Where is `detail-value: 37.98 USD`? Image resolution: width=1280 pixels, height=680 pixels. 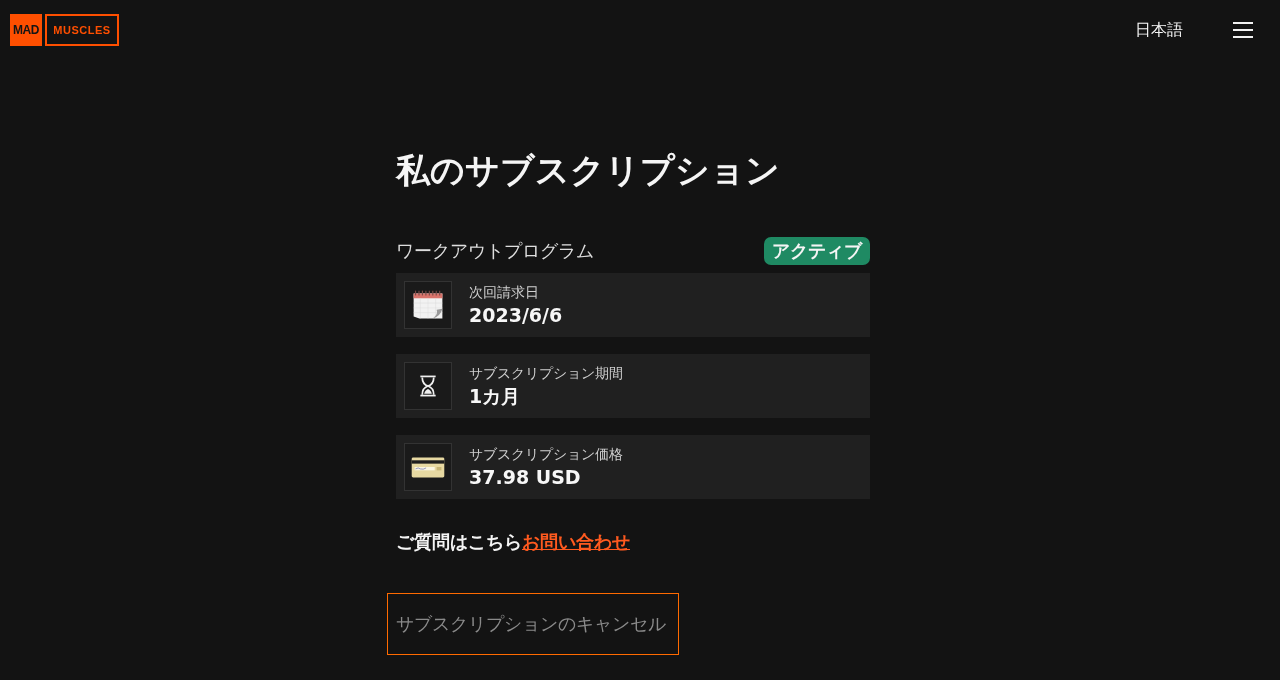
detail-value: 37.98 USD is located at coordinates (525, 477).